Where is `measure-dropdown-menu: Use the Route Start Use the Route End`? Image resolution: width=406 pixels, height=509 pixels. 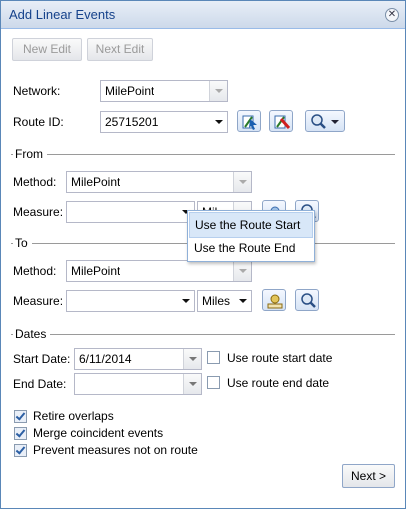 measure-dropdown-menu: Use the Route Start Use the Route End is located at coordinates (251, 236).